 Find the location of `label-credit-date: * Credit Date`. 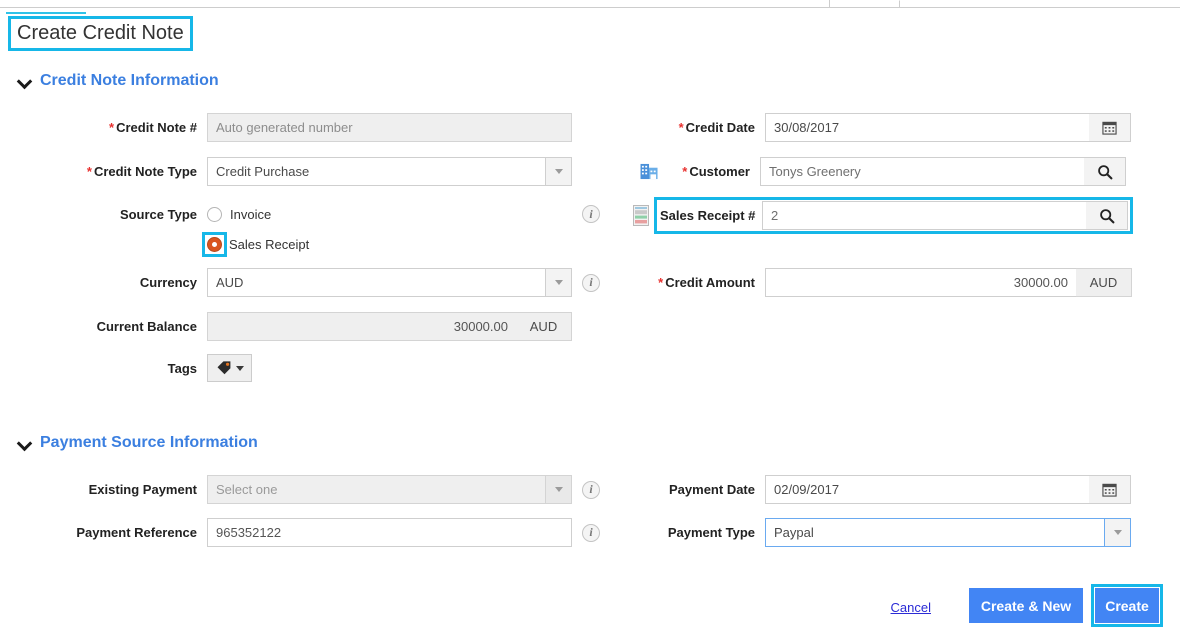

label-credit-date: * Credit Date is located at coordinates (716, 127).